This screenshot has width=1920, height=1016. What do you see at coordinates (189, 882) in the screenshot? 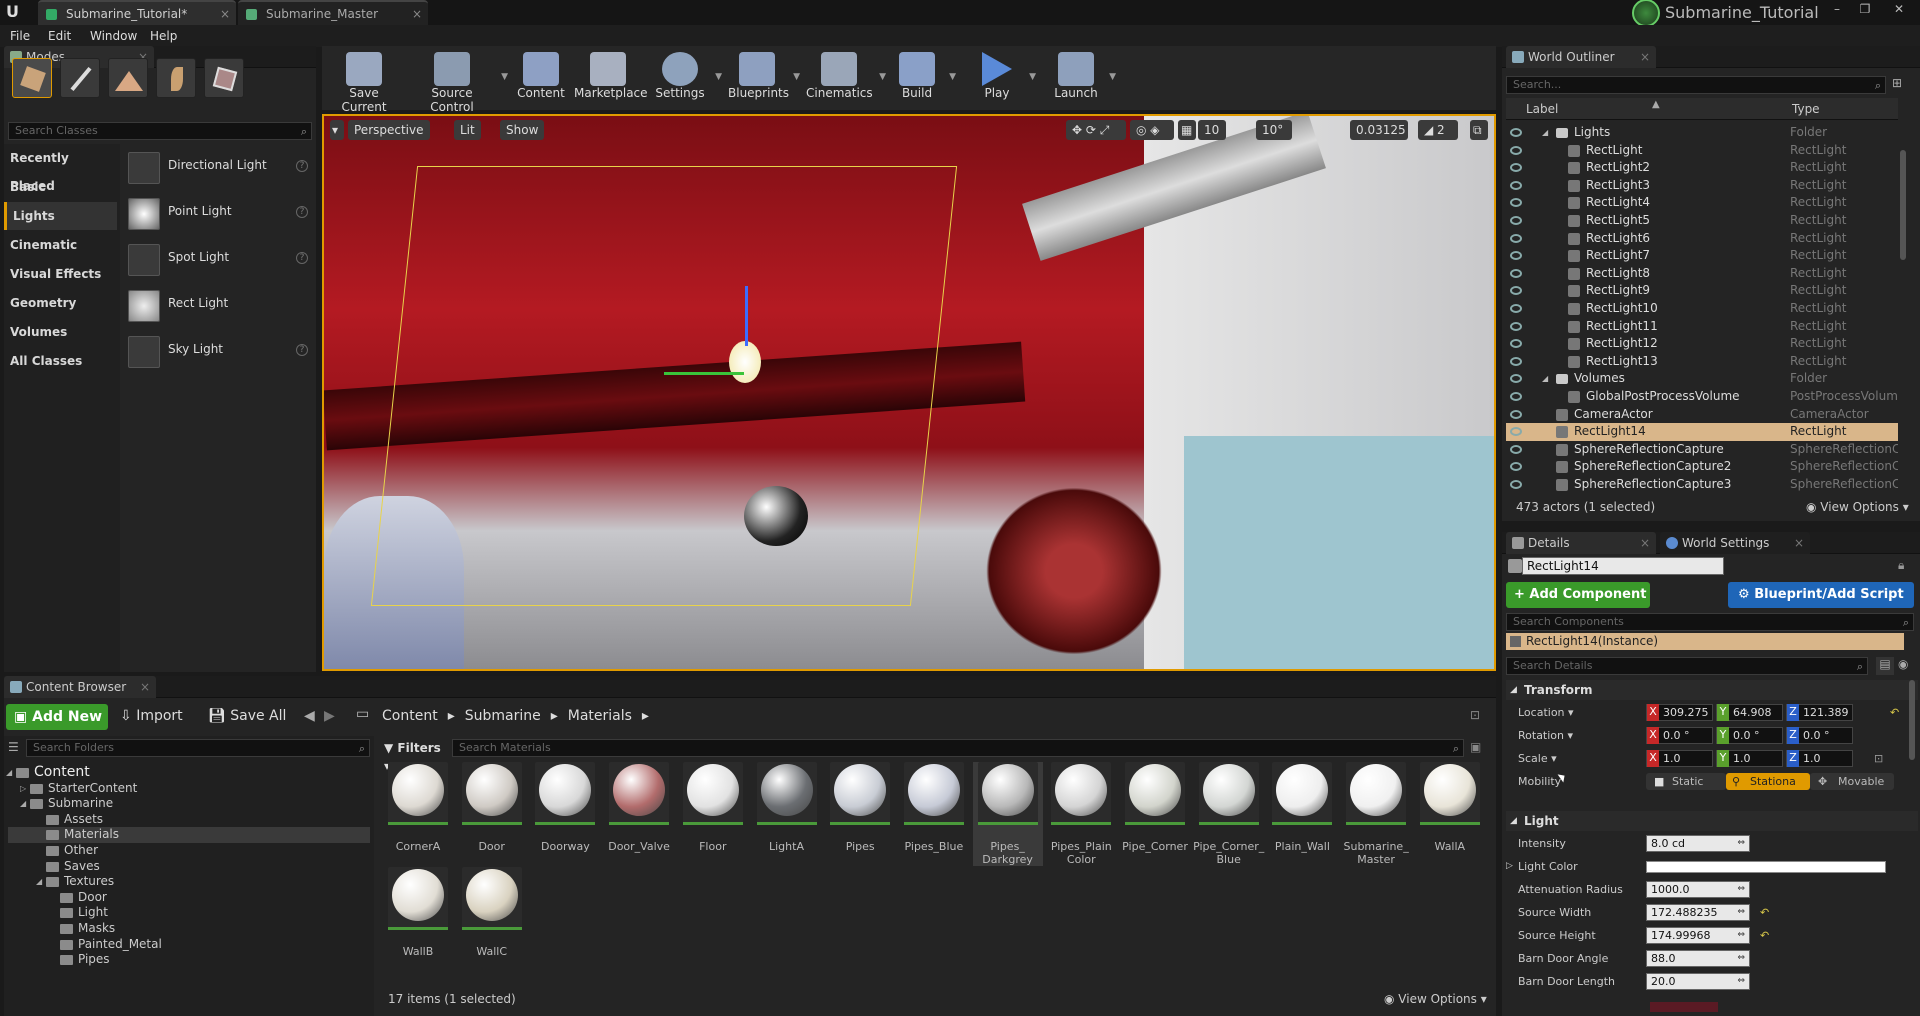
I see `folder-tree-item: ◢ Textures` at bounding box center [189, 882].